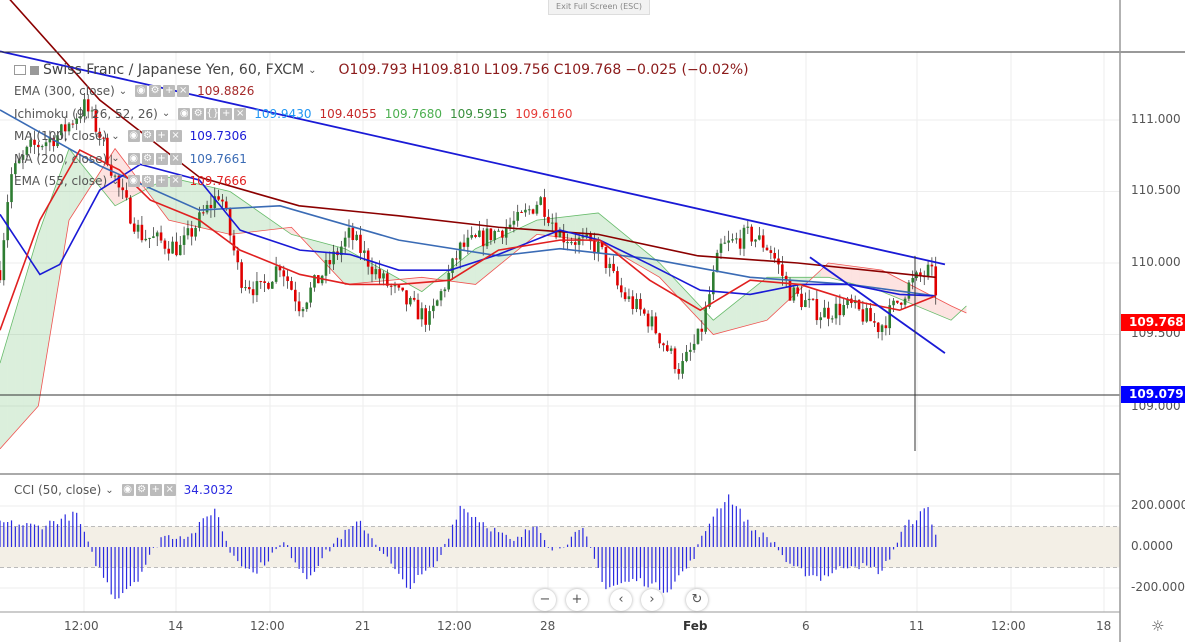 This screenshot has width=1185, height=642. Describe the element at coordinates (173, 70) in the screenshot. I see `symbol-title: Swiss Franc / Japanese Yen, 60, FXCM` at that location.